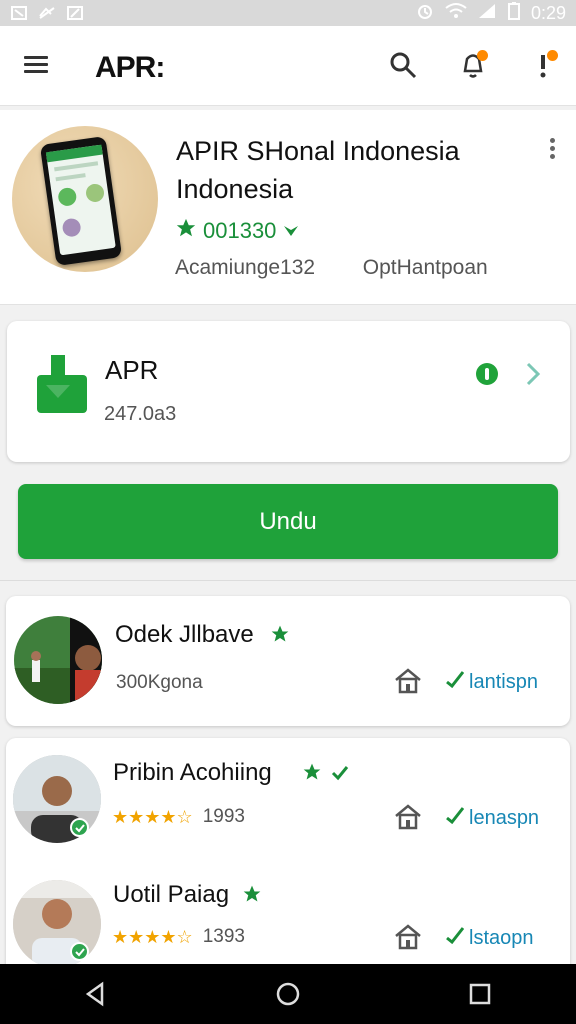 The height and width of the screenshot is (1024, 576). What do you see at coordinates (473, 65) in the screenshot?
I see `notification-bell-icon` at bounding box center [473, 65].